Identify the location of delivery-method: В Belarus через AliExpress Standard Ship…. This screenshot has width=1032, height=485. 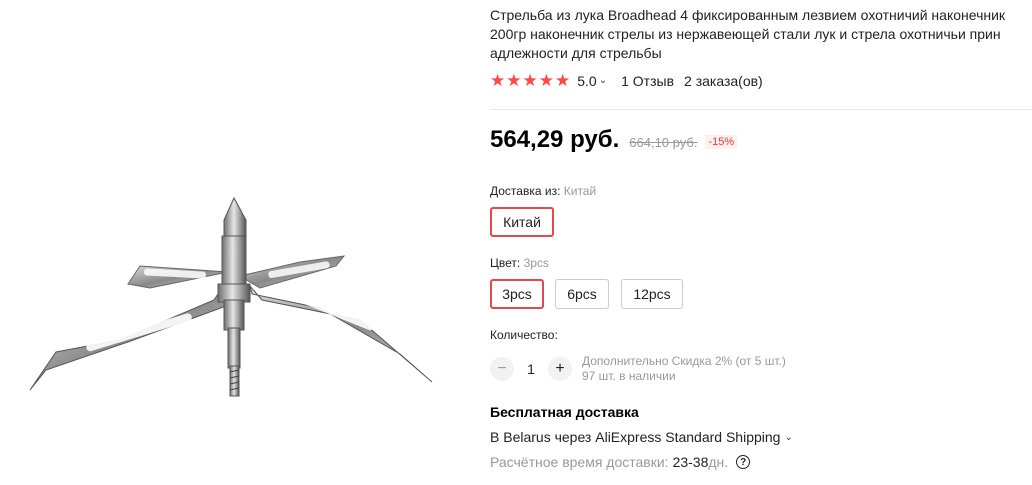
(635, 437).